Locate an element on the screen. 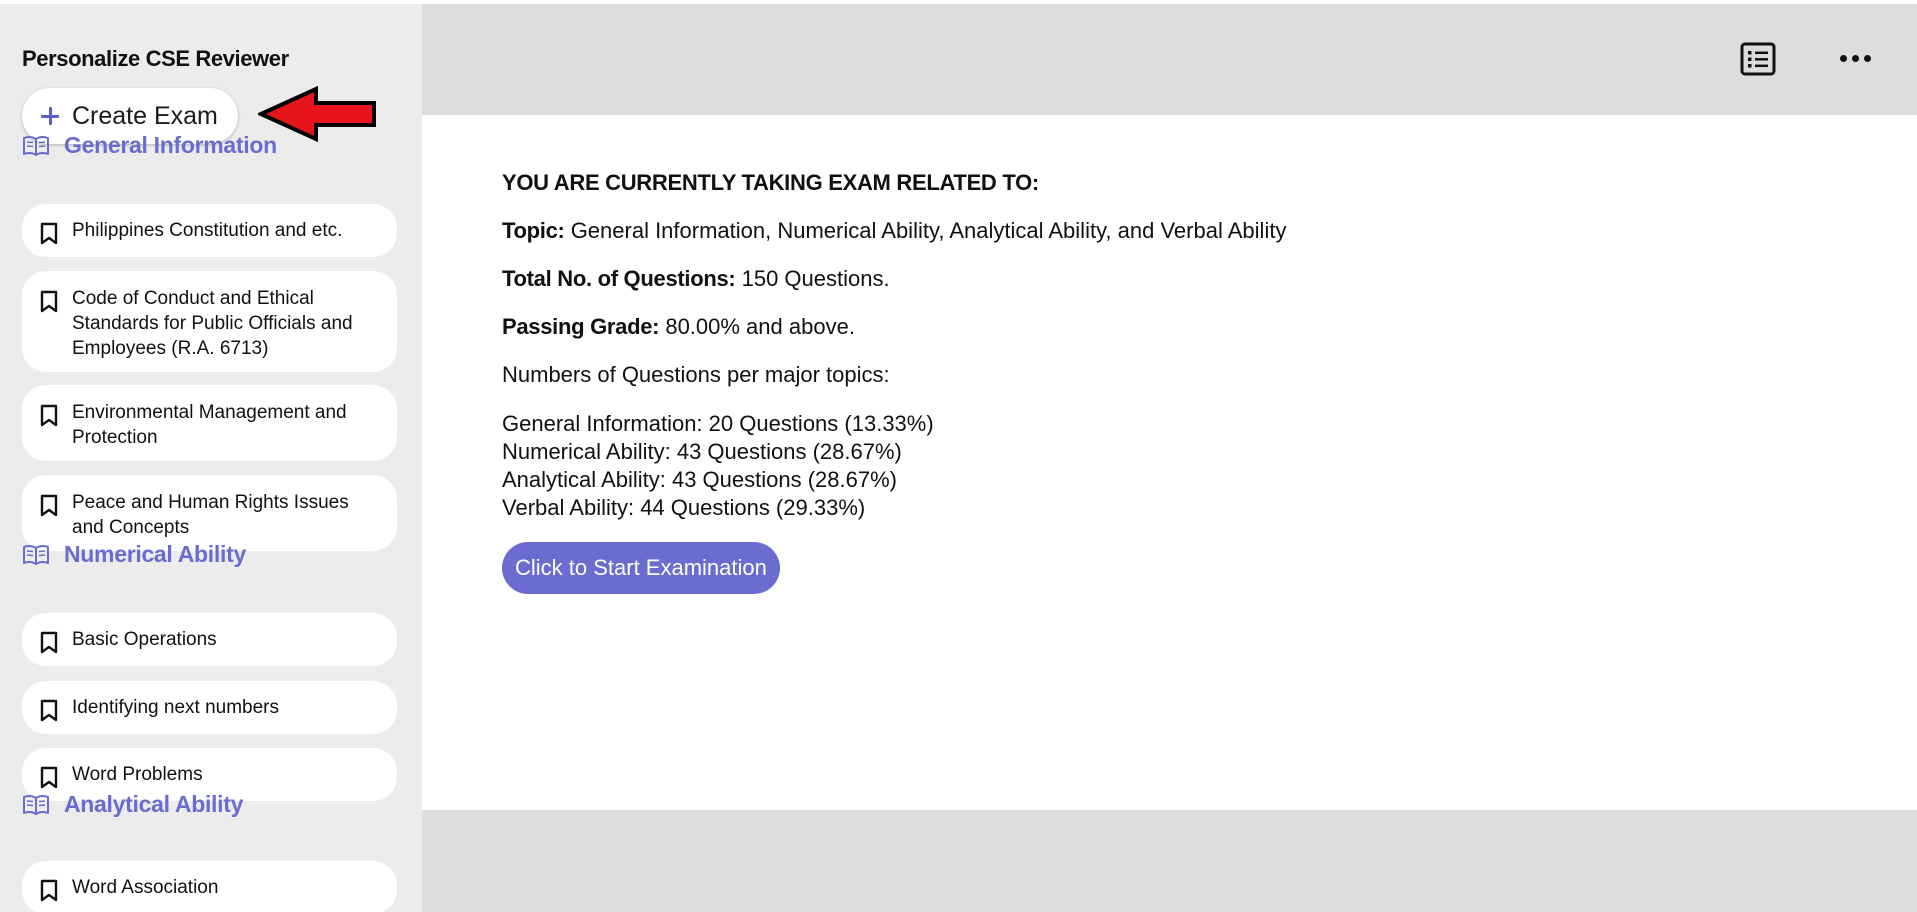 This screenshot has width=1917, height=912. start-examination-button: Click to Start Examination is located at coordinates (641, 568).